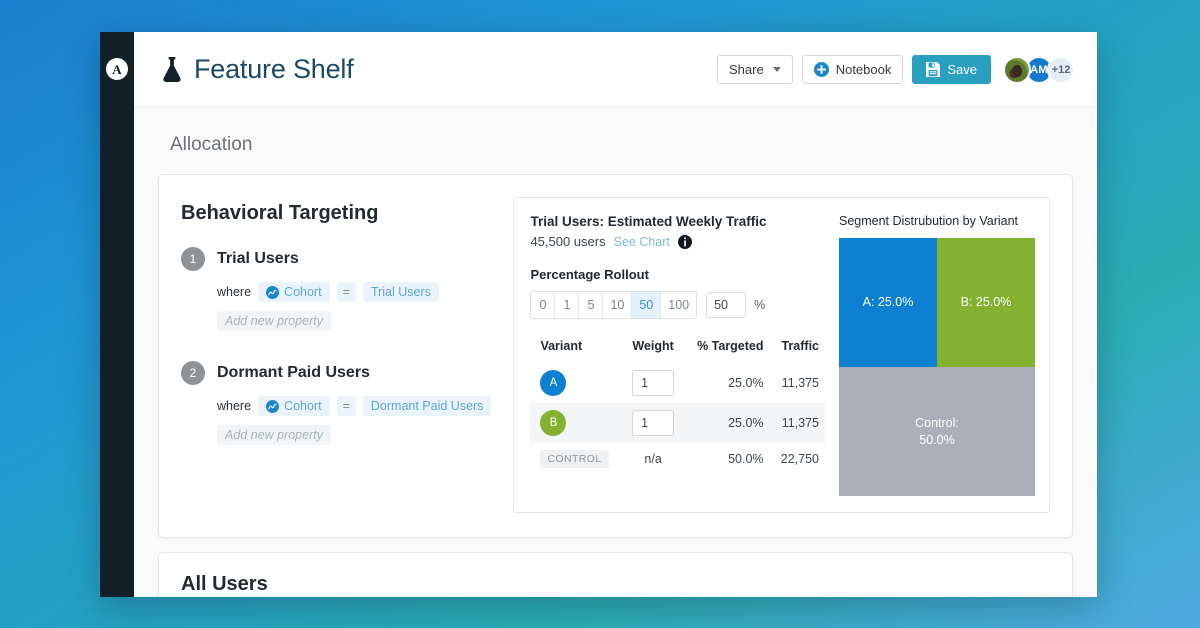 This screenshot has width=1200, height=628. I want to click on column-header-traffic: Traffic, so click(800, 346).